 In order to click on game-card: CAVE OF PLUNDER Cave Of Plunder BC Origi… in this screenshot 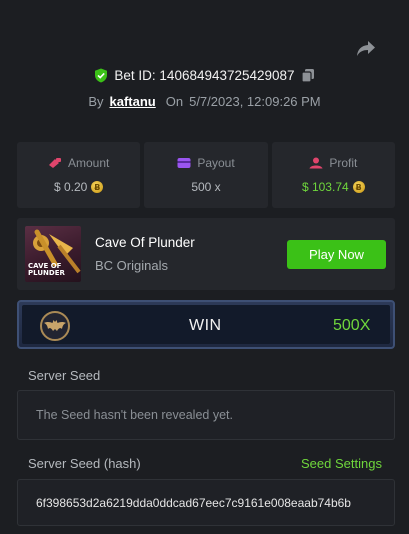, I will do `click(206, 254)`.